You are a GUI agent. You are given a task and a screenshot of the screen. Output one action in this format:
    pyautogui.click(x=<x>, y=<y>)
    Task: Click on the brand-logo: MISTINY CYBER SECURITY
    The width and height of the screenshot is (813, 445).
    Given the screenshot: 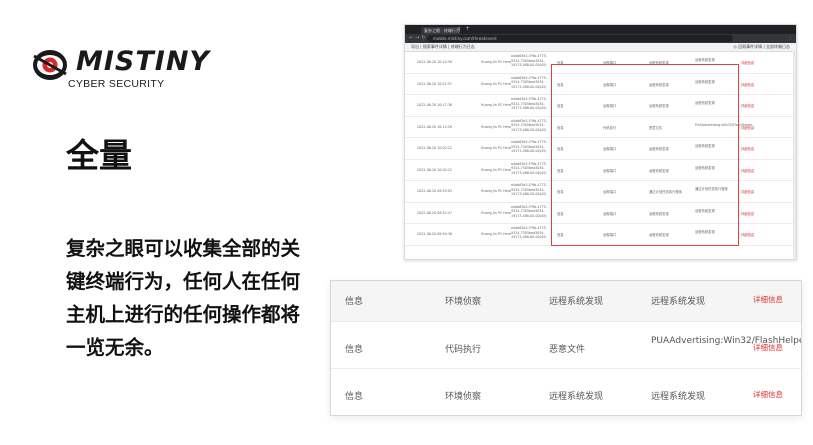 What is the action you would take?
    pyautogui.click(x=132, y=70)
    